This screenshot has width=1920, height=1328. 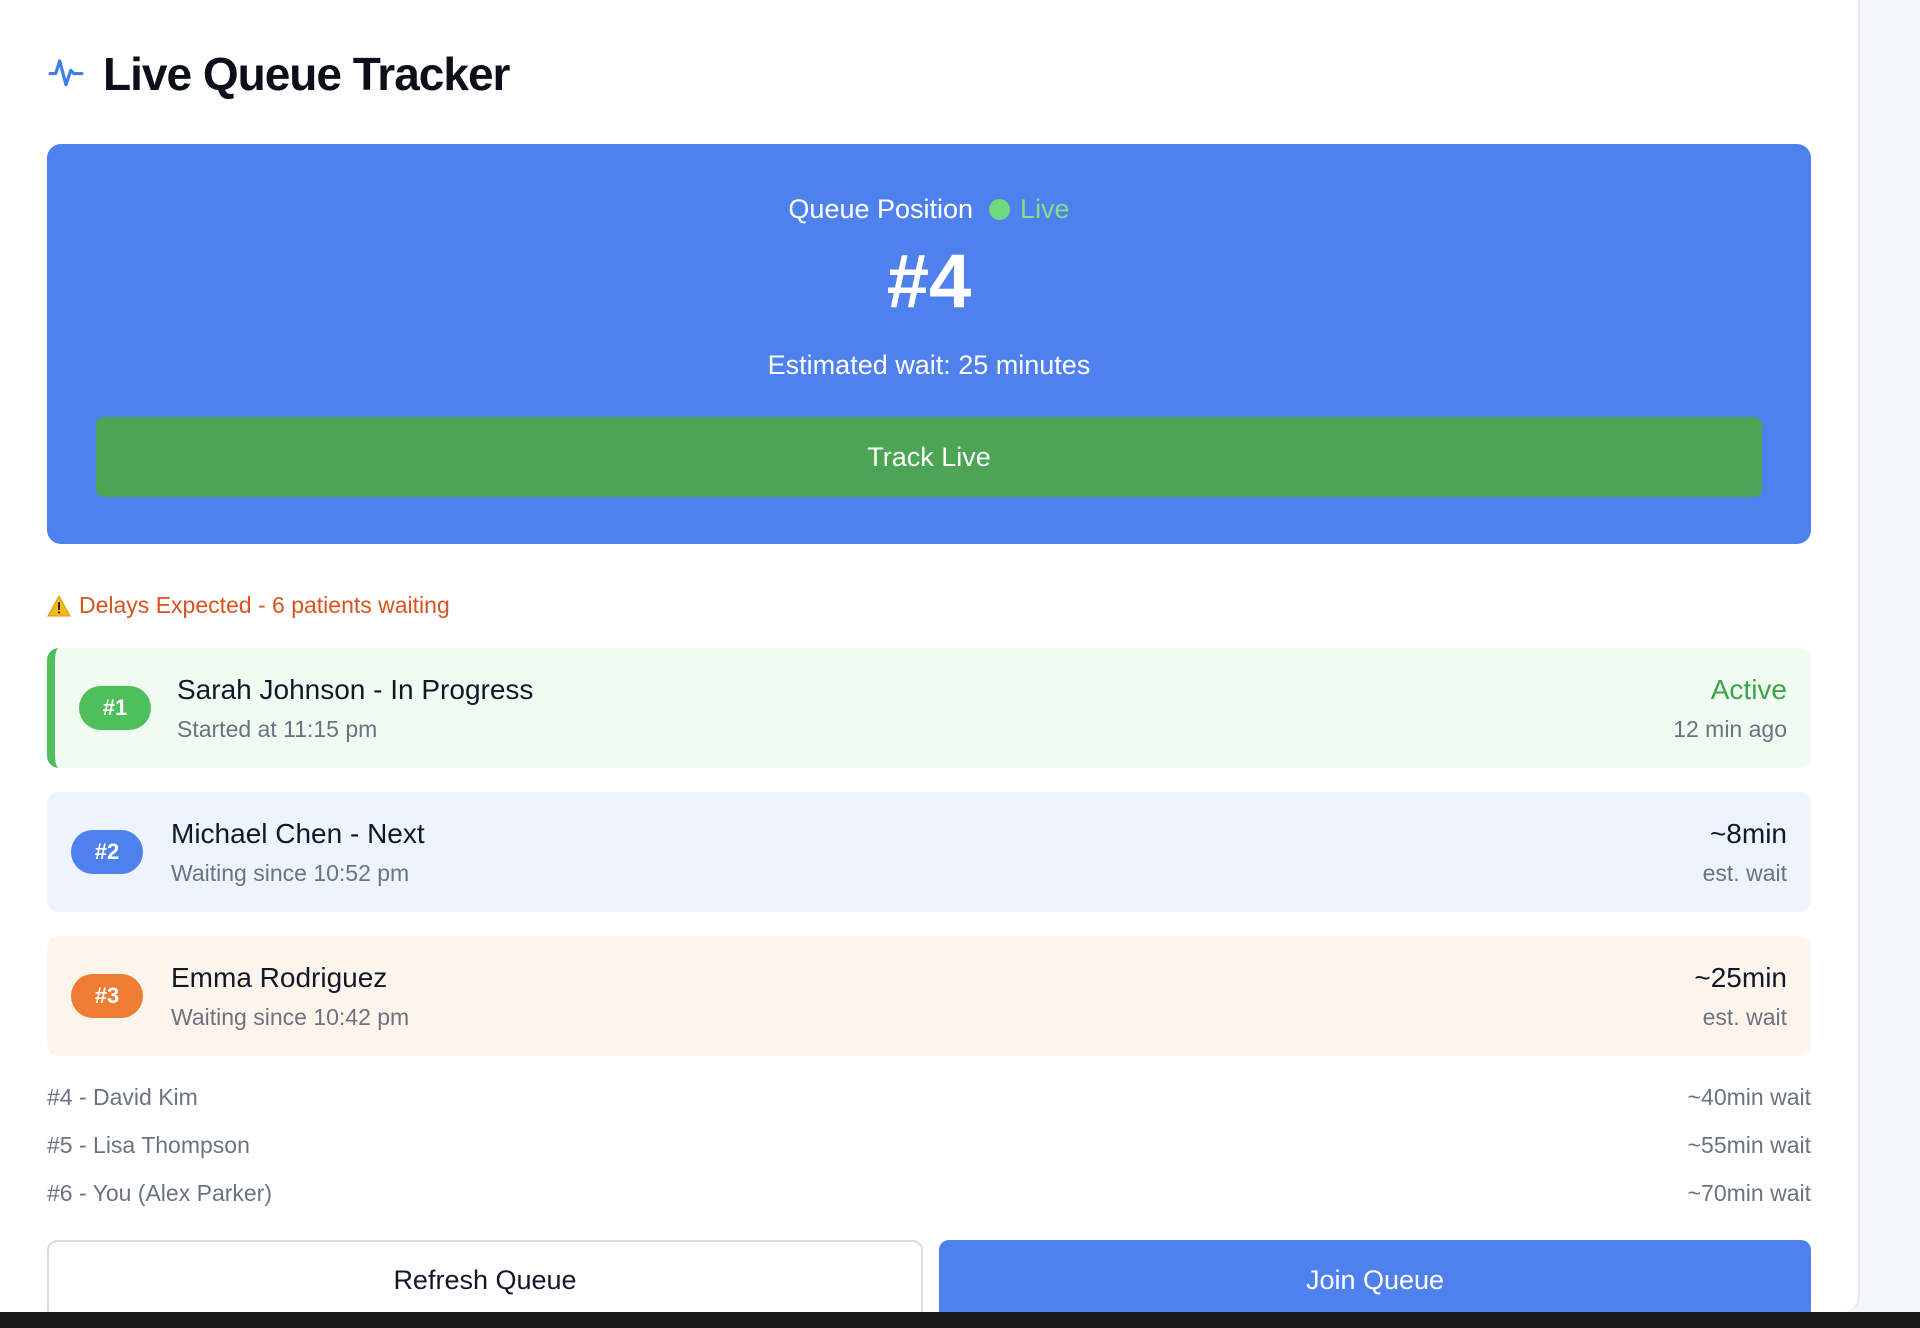 I want to click on queue-item-label: #5 - Lisa Thompson, so click(x=148, y=1145).